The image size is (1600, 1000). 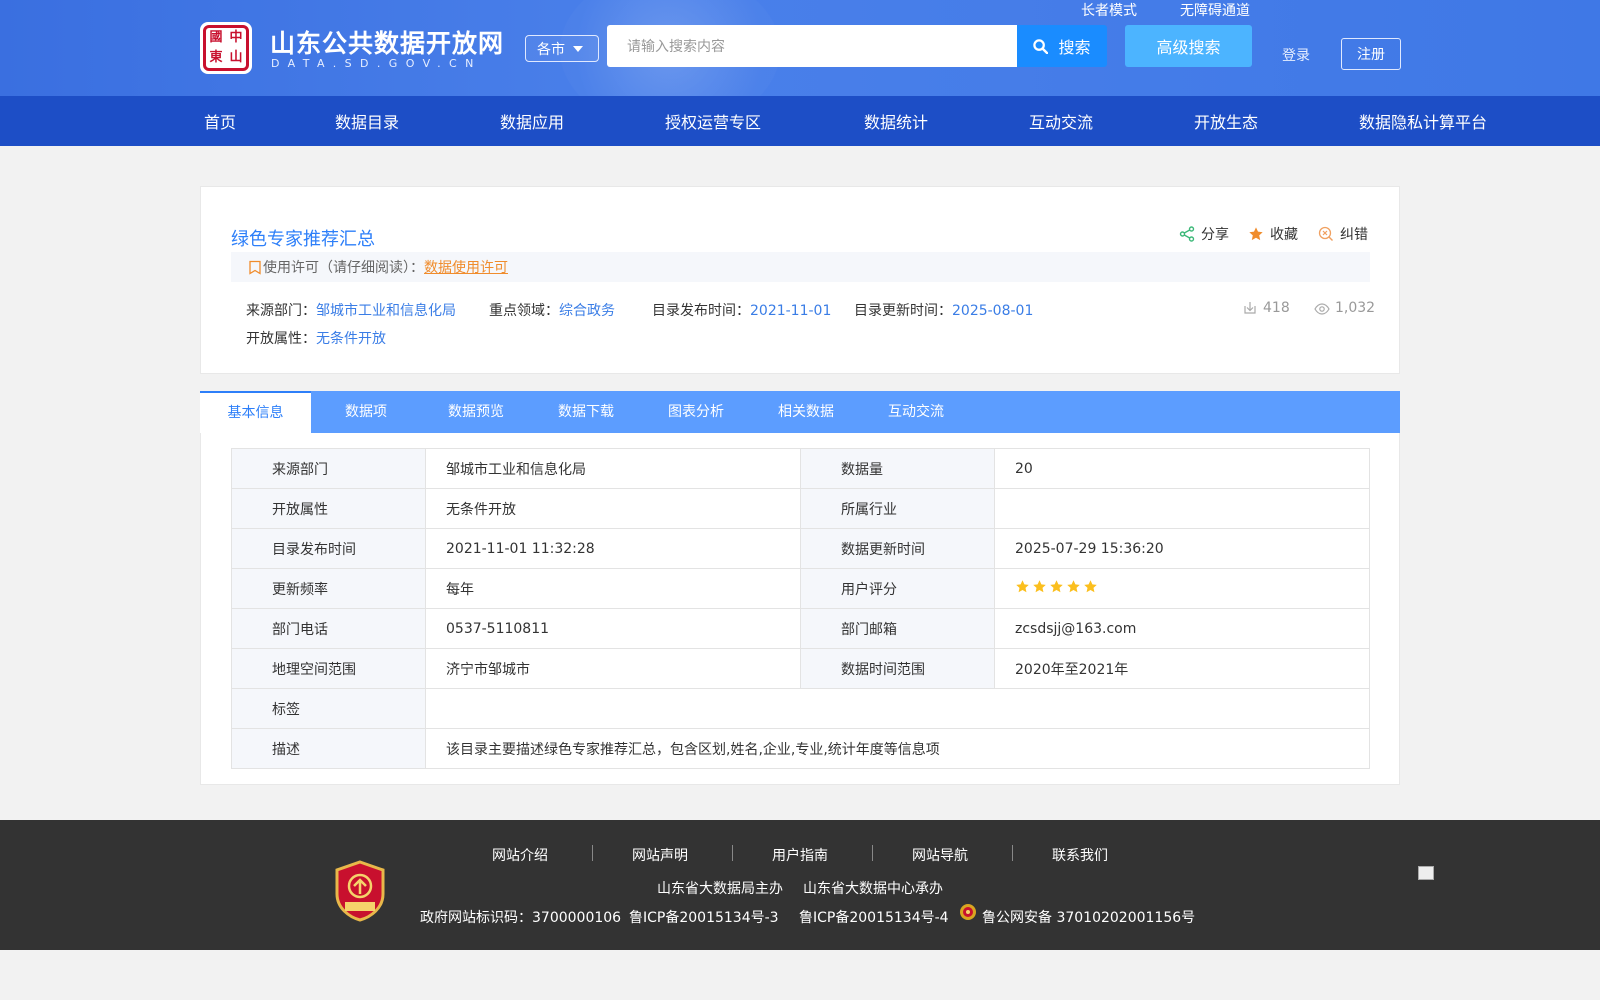 I want to click on correct-action: 纠错, so click(x=1343, y=234).